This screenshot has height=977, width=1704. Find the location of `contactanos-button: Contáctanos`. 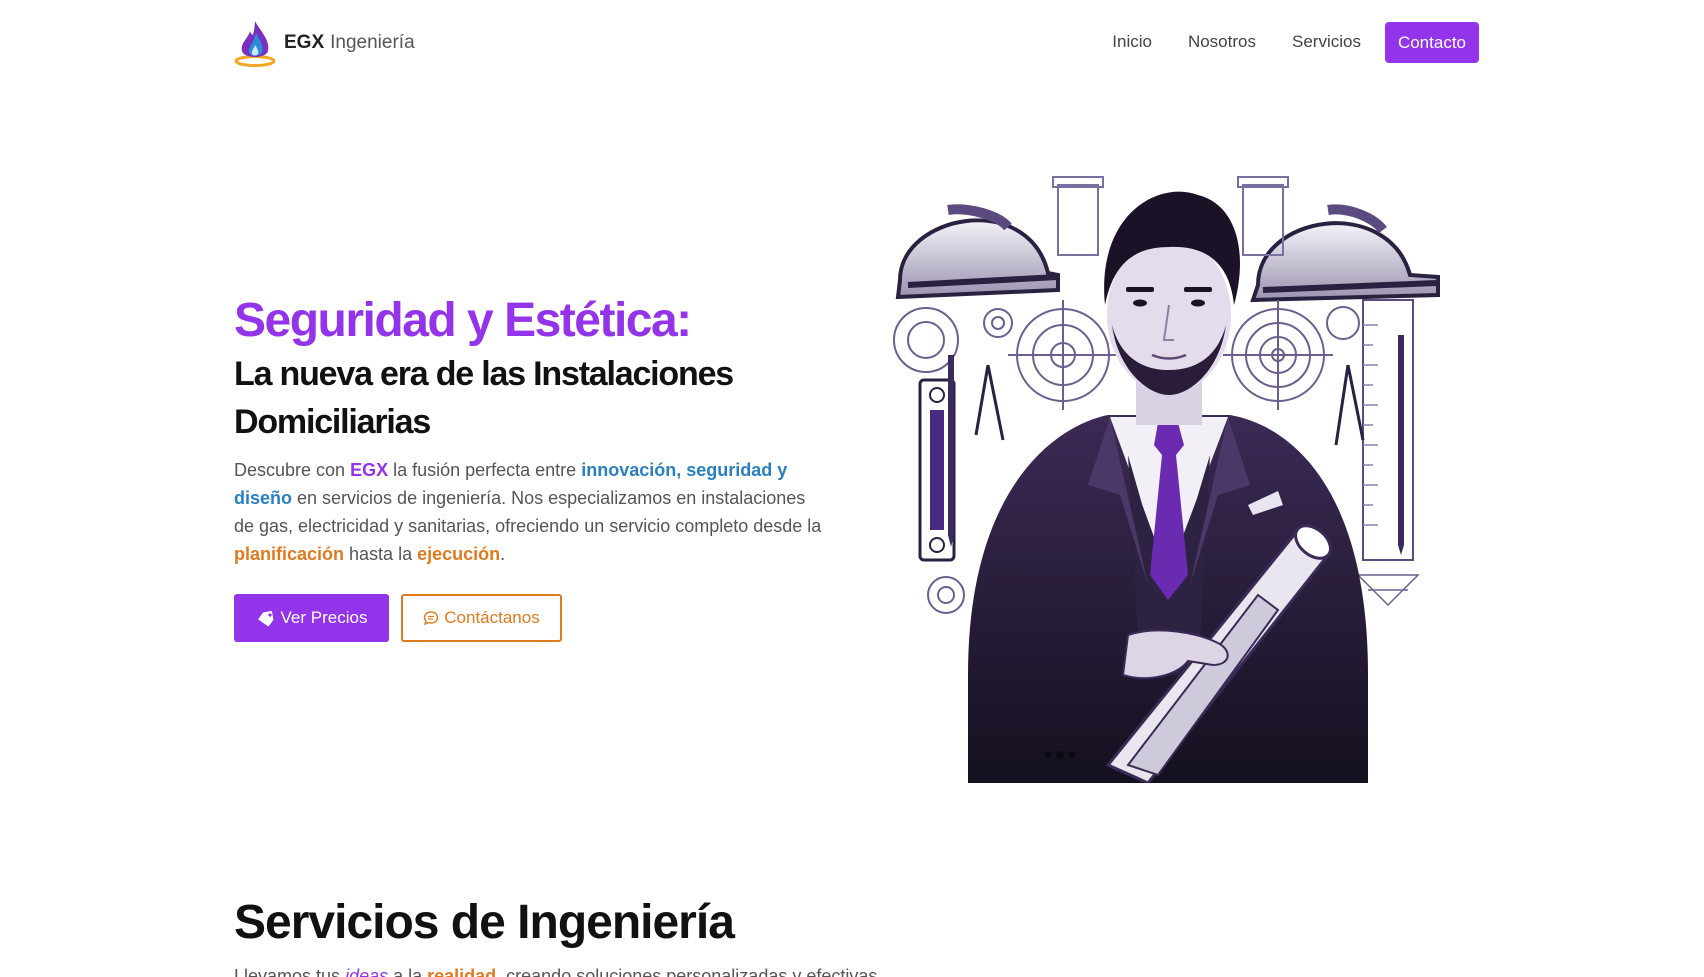

contactanos-button: Contáctanos is located at coordinates (481, 618).